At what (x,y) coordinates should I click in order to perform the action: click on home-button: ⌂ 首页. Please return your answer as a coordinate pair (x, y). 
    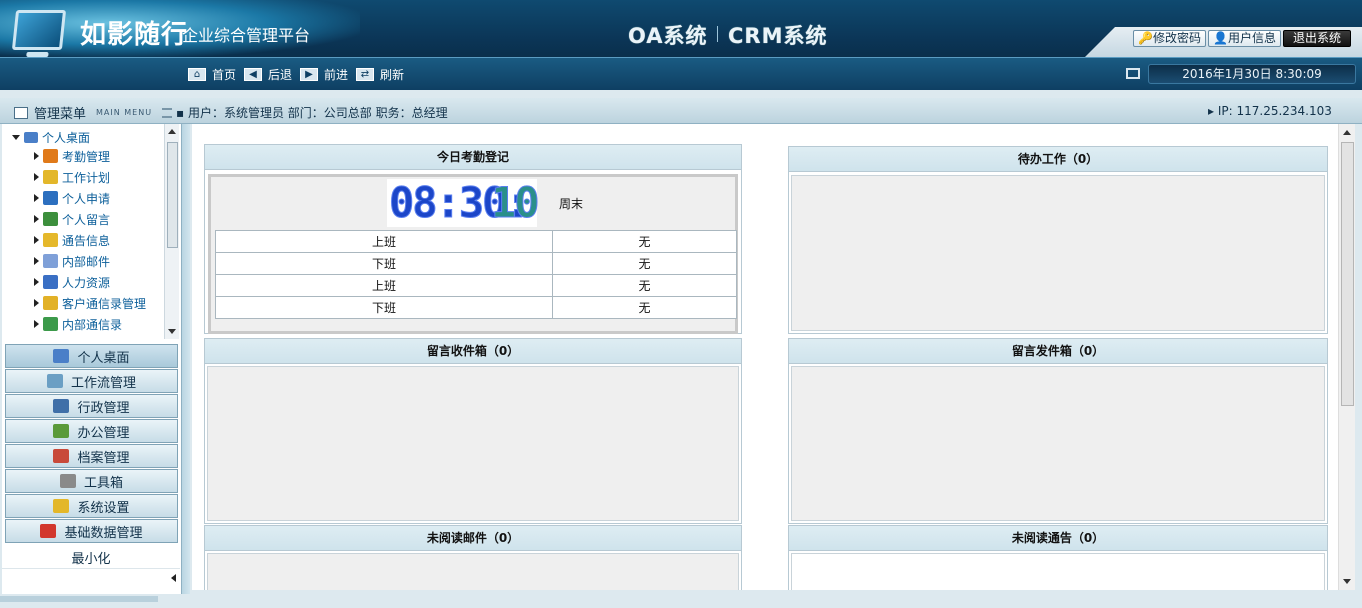
    Looking at the image, I should click on (212, 74).